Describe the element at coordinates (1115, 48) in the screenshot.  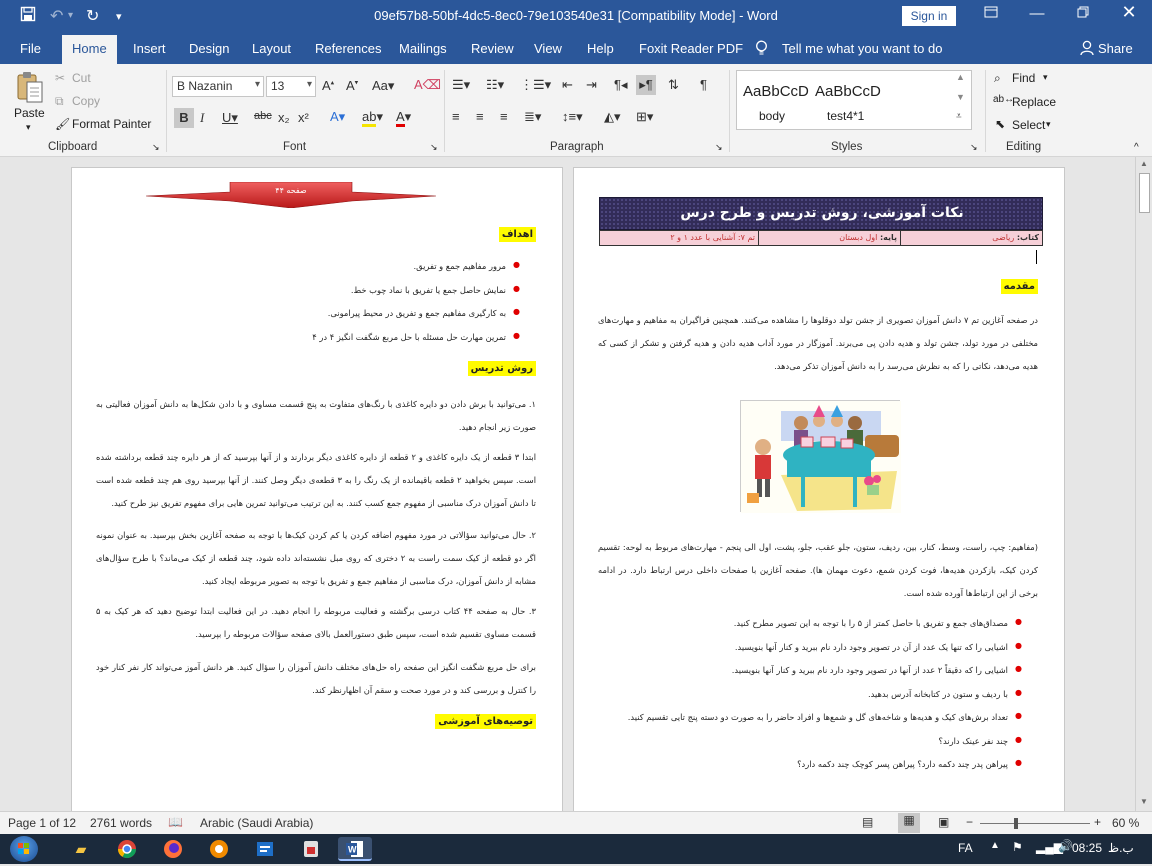
I see `share-button: Share` at that location.